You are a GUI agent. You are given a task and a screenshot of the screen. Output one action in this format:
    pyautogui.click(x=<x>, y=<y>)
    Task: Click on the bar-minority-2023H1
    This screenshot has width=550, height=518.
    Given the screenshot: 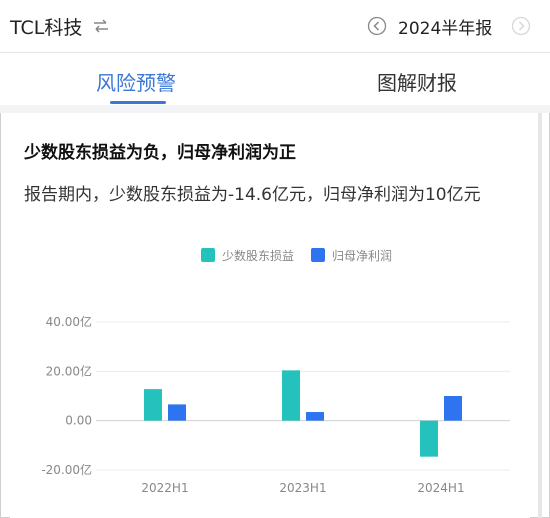 What is the action you would take?
    pyautogui.click(x=291, y=395)
    